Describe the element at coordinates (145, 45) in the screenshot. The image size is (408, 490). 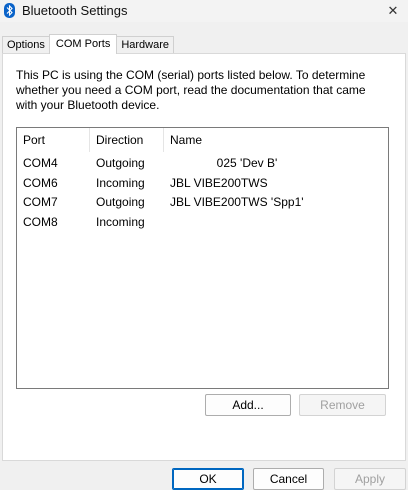
I see `tab-hardware: Hardware` at that location.